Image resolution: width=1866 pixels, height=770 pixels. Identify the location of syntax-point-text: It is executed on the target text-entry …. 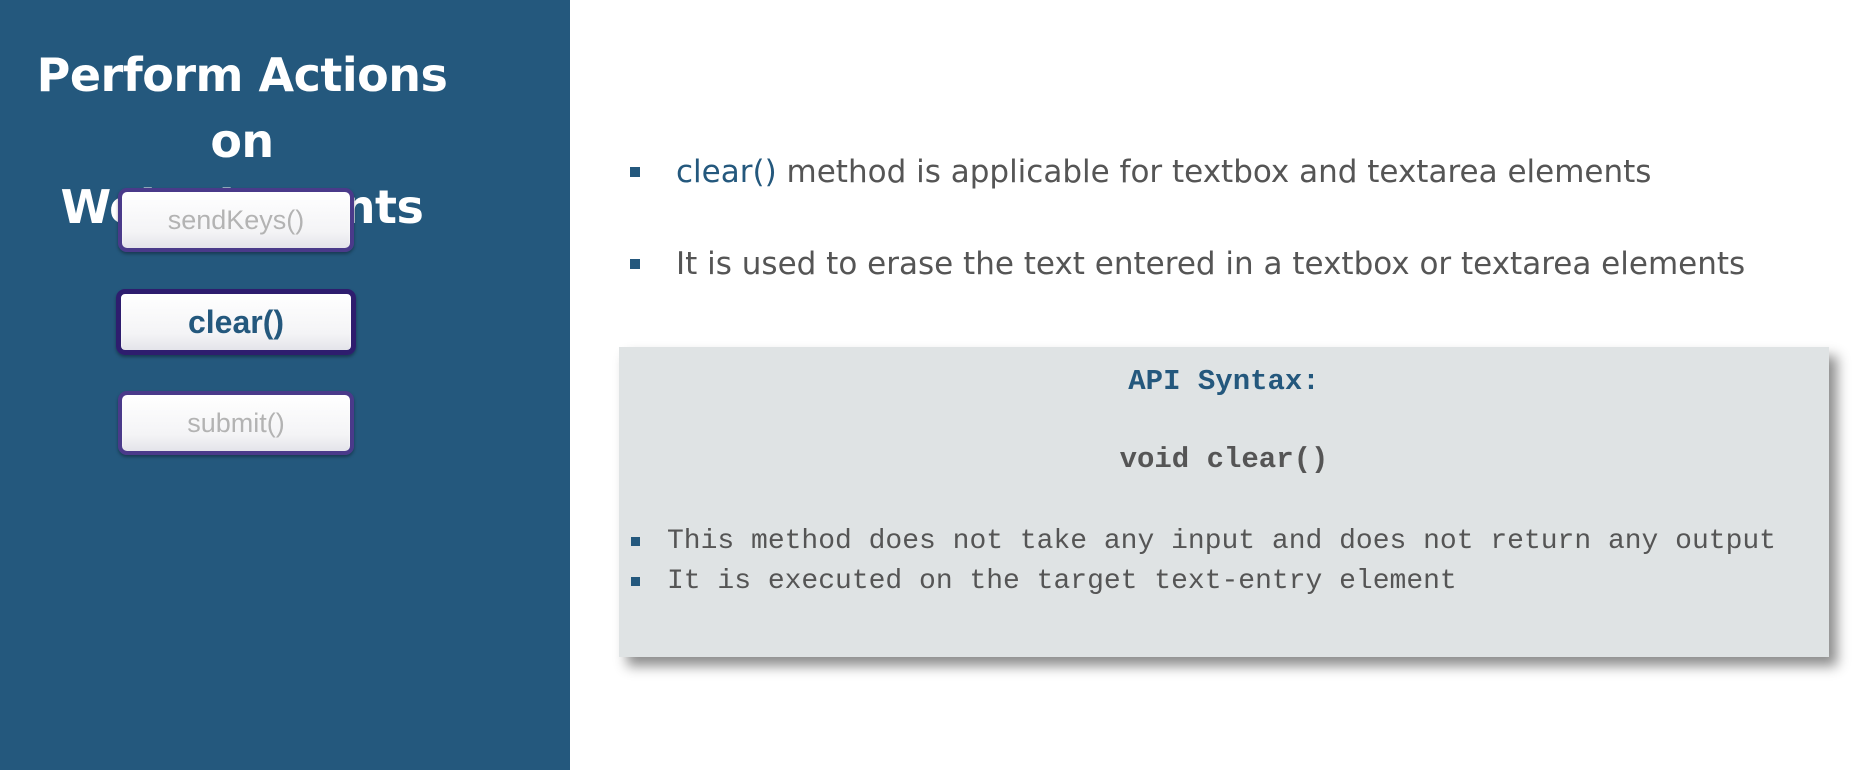
(1062, 581).